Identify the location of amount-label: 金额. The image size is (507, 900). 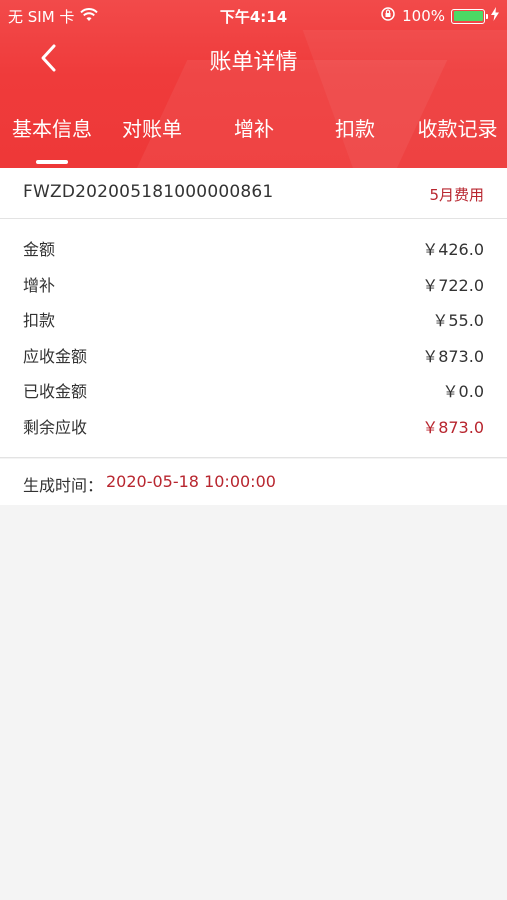
(39, 249).